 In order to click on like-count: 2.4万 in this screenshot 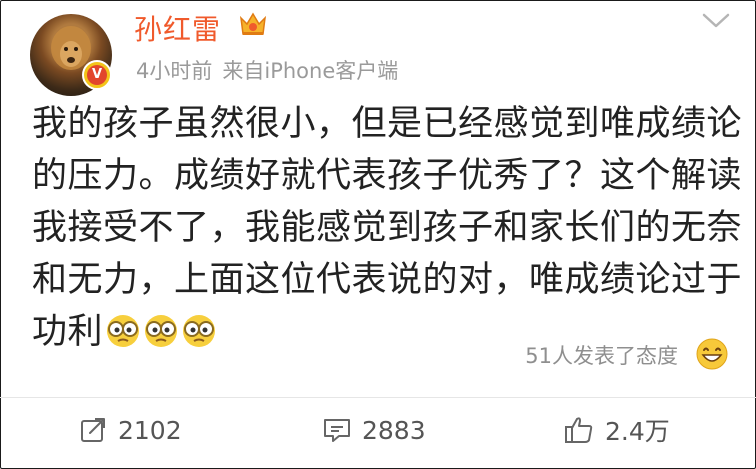, I will do `click(637, 431)`.